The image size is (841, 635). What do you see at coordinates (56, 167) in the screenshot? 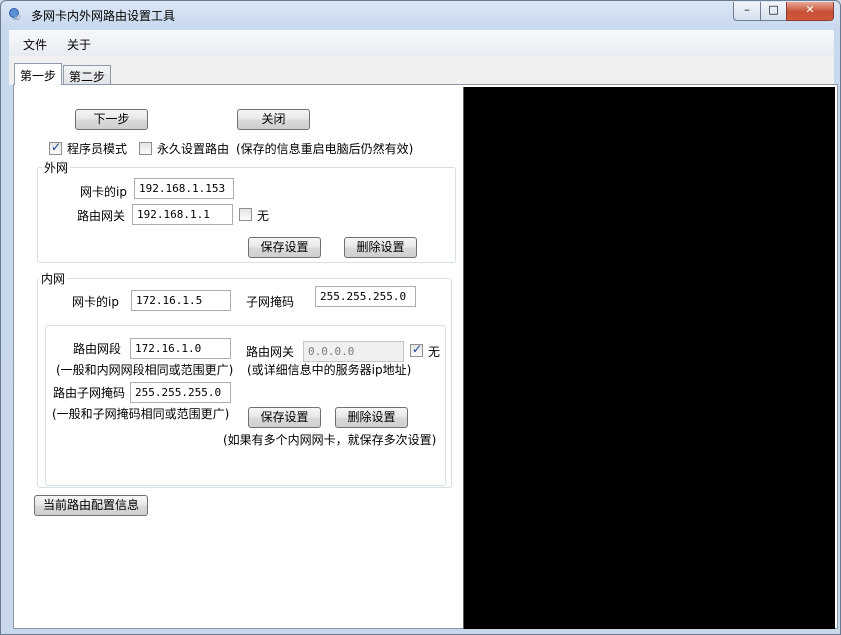
I see `external-legend: 外网` at bounding box center [56, 167].